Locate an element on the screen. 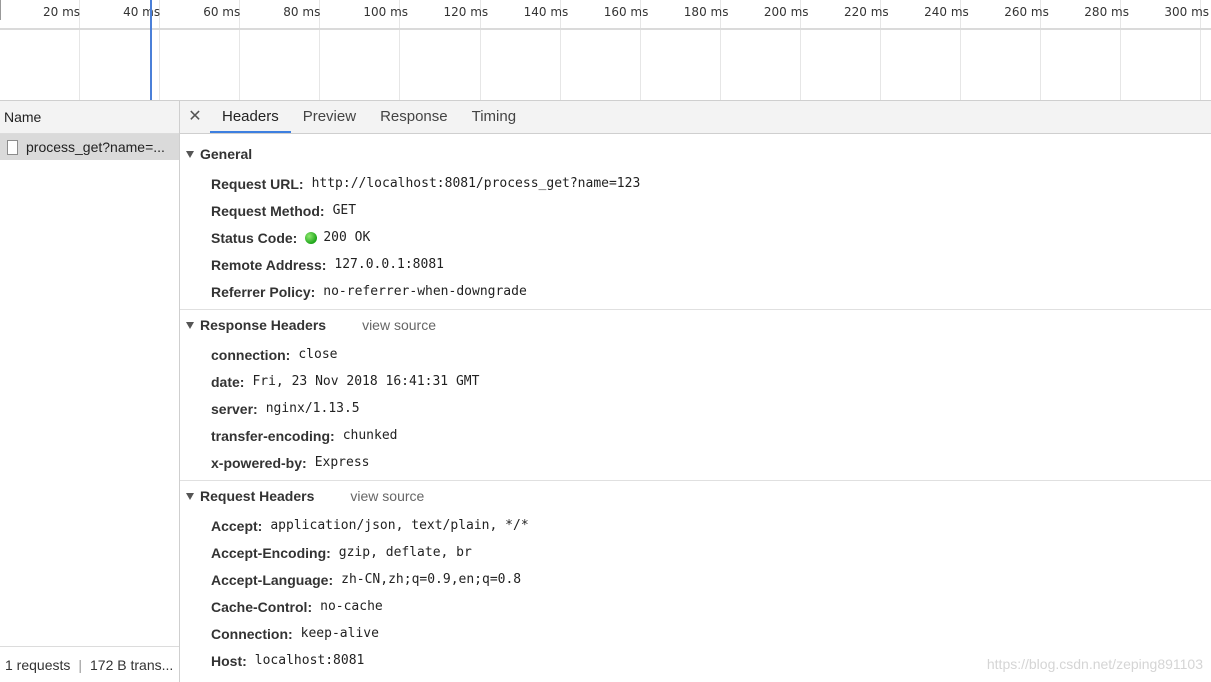 Image resolution: width=1211 pixels, height=682 pixels. header-row: Cache-Control: no-cache is located at coordinates (695, 606).